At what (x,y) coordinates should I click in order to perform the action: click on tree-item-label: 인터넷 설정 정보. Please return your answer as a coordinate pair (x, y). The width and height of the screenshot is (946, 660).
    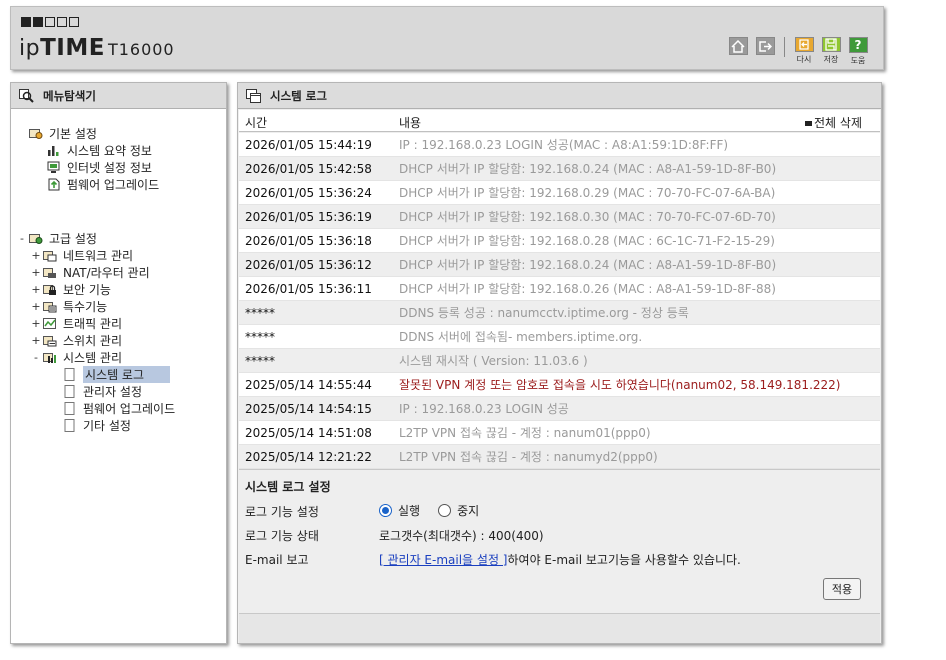
    Looking at the image, I should click on (109, 167).